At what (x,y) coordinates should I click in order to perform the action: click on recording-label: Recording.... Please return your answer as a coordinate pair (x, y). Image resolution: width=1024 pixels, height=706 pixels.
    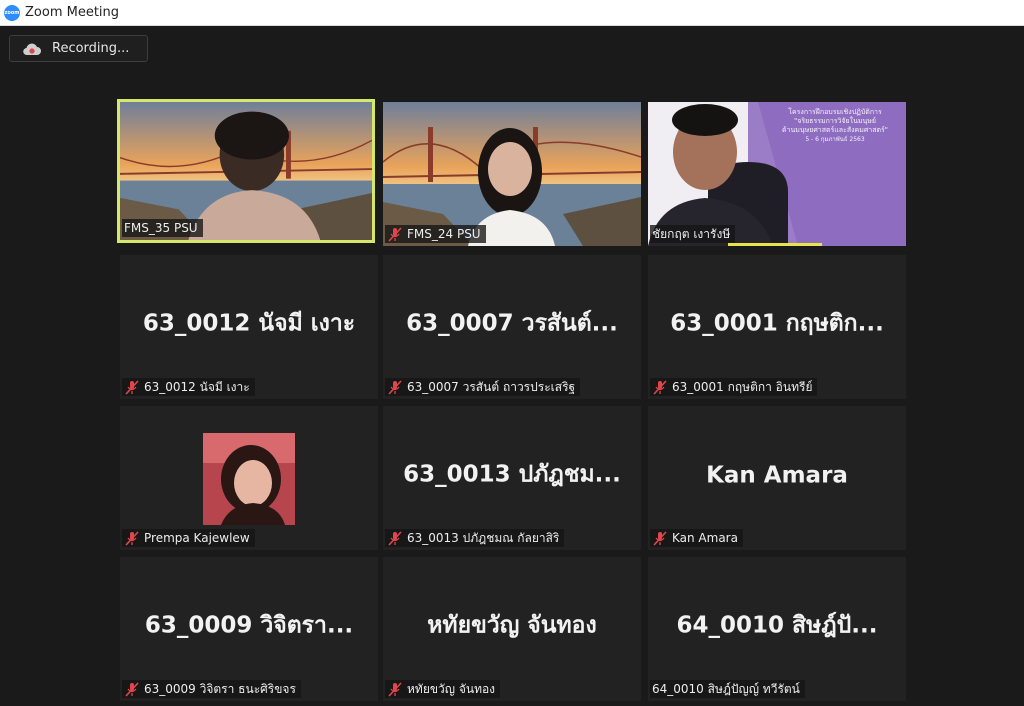
    Looking at the image, I should click on (91, 48).